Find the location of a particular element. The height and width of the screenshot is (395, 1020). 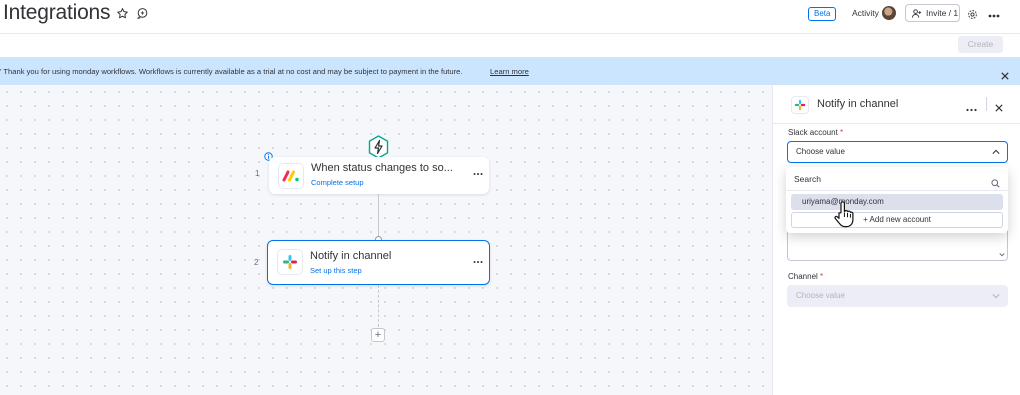

action-step-card: Notify in channel Set up this step is located at coordinates (378, 262).